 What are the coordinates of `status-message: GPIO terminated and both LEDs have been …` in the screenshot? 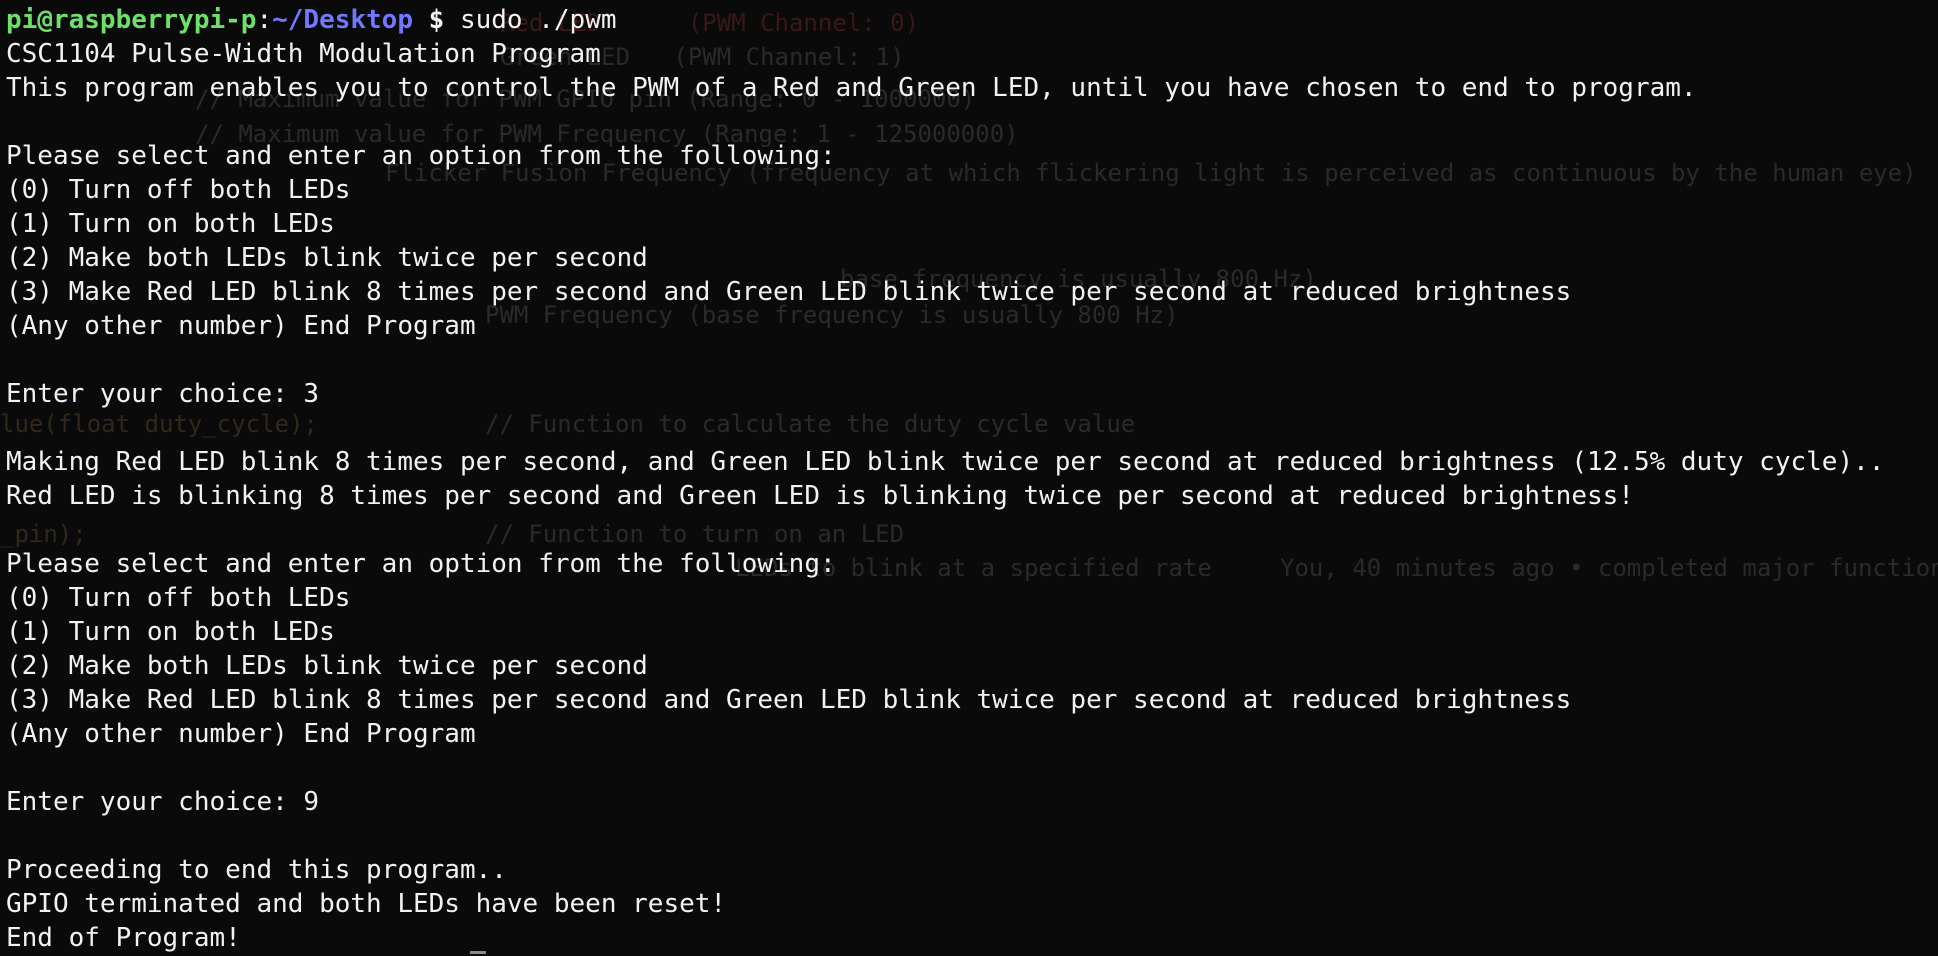 It's located at (366, 904).